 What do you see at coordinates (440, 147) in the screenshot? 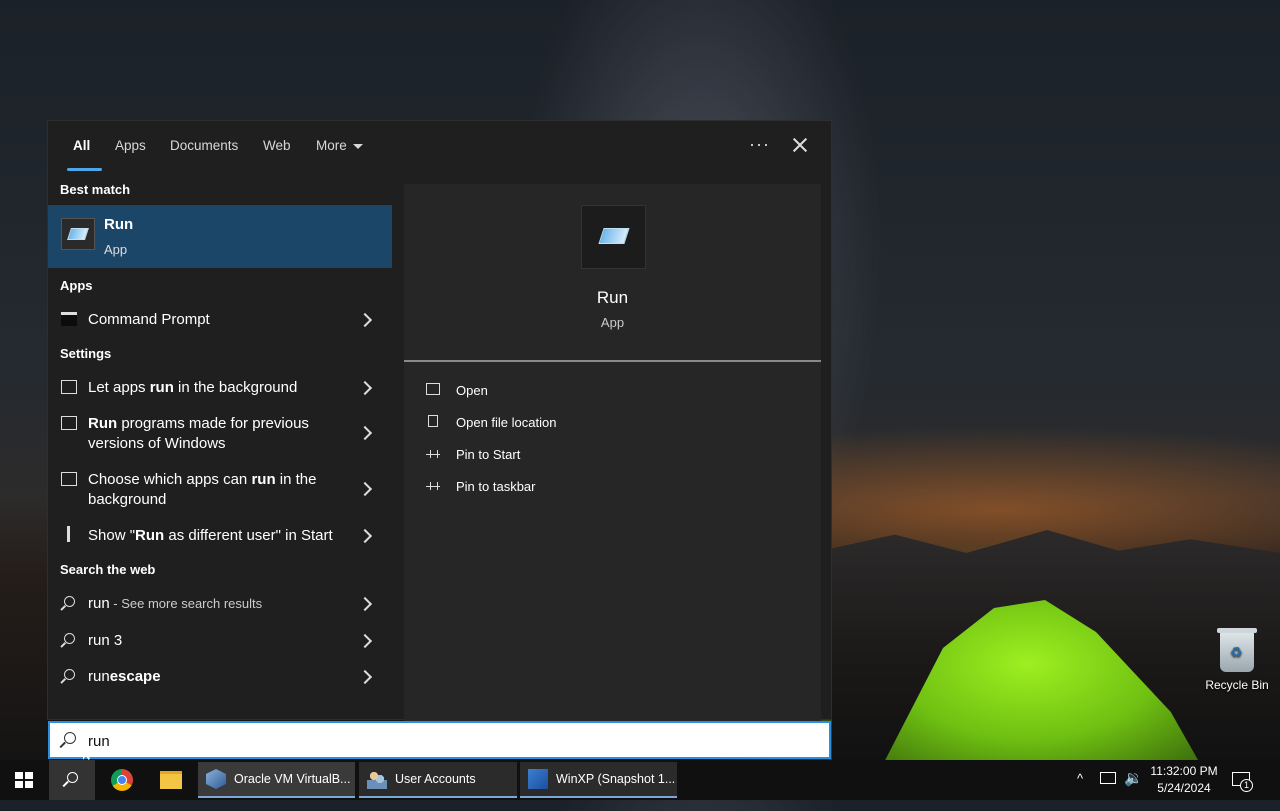
I see `search-tabs: All Apps Documents Web More ···` at bounding box center [440, 147].